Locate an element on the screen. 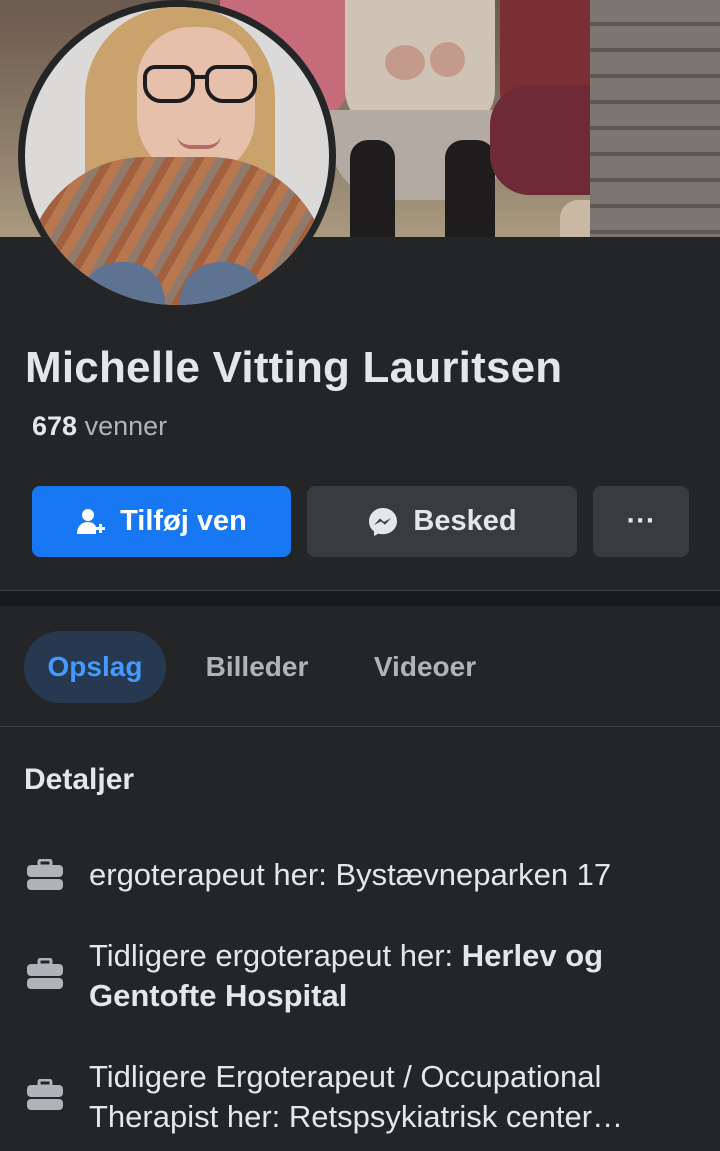 The image size is (720, 1151). message-label: Besked is located at coordinates (465, 521).